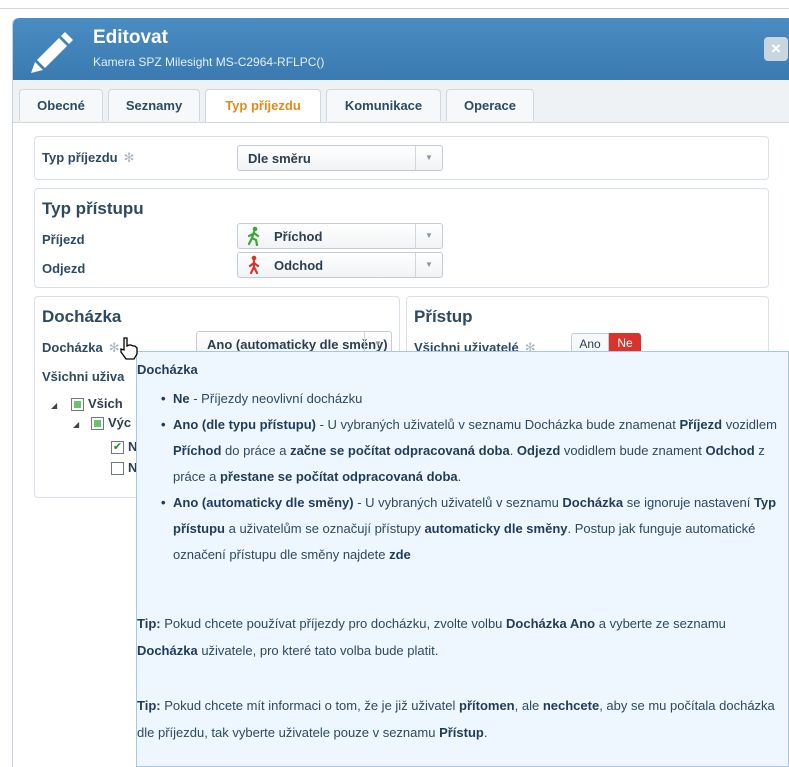 The width and height of the screenshot is (789, 767). What do you see at coordinates (93, 208) in the screenshot?
I see `access-type-title: Typ přístupu` at bounding box center [93, 208].